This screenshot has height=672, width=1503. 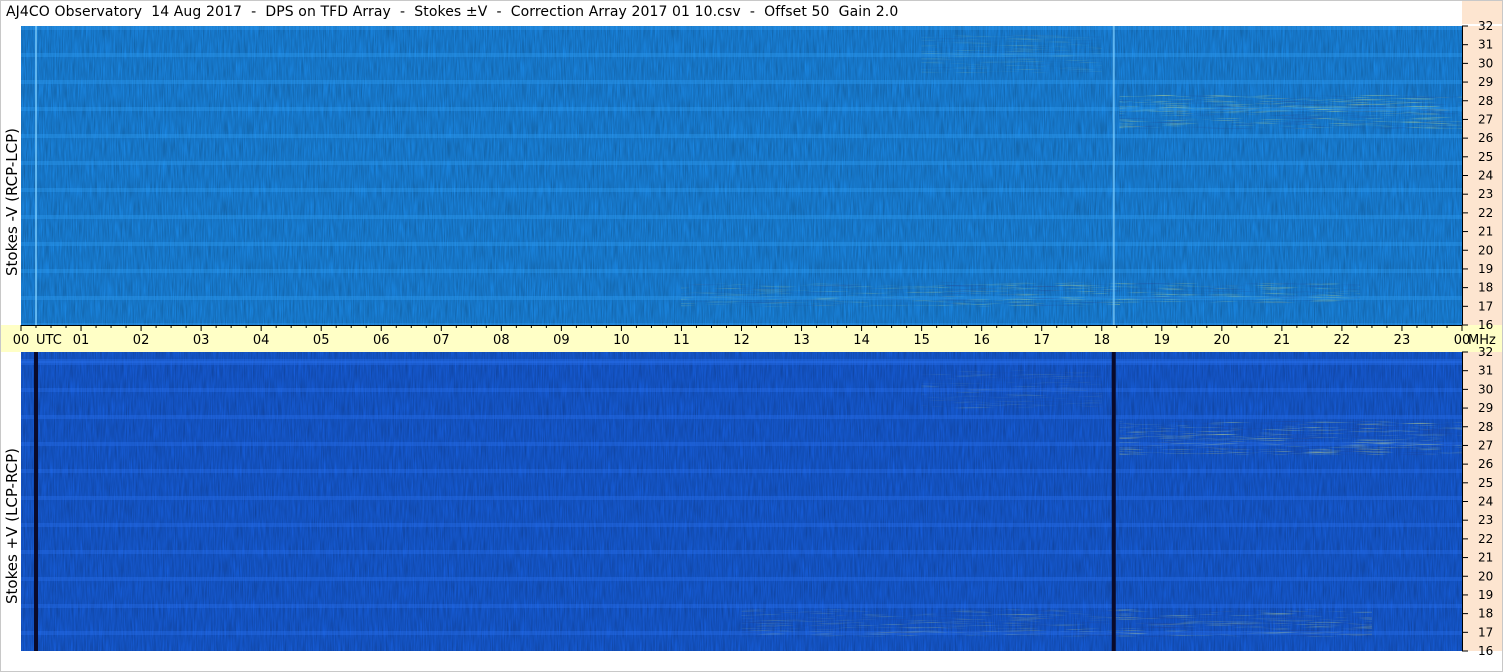 I want to click on x-tick-label: 13, so click(x=801, y=340).